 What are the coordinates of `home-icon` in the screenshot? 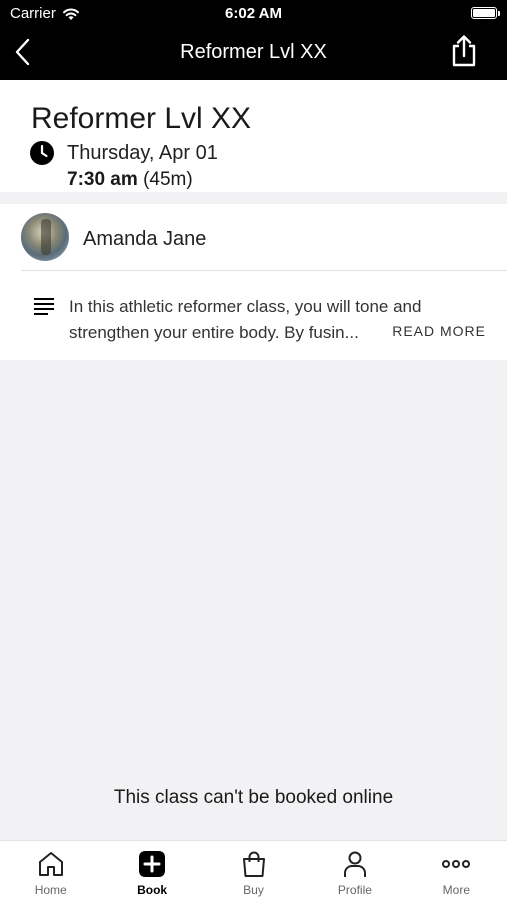 It's located at (50, 864).